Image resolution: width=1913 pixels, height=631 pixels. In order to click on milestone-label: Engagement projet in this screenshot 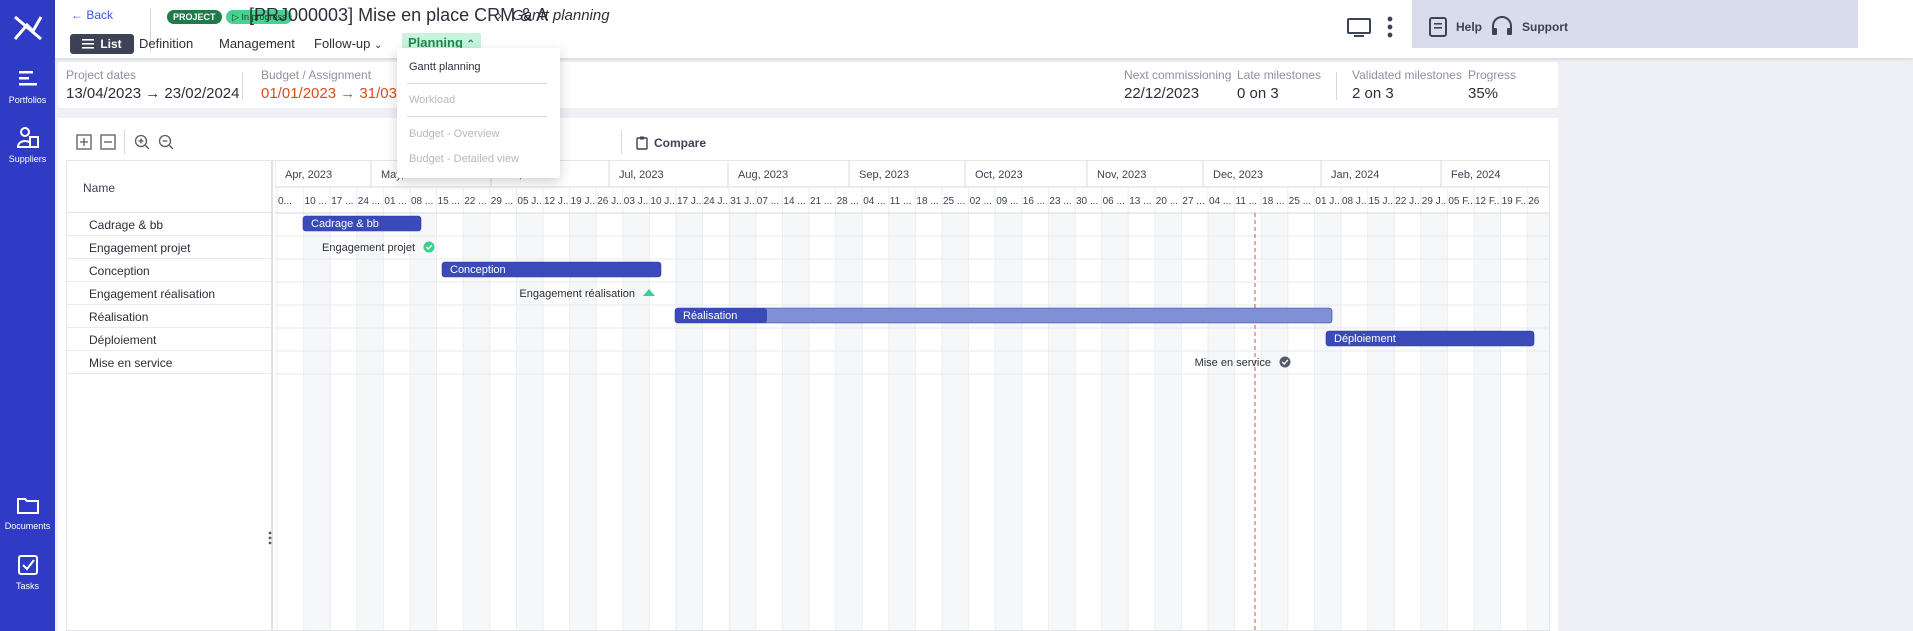, I will do `click(368, 248)`.